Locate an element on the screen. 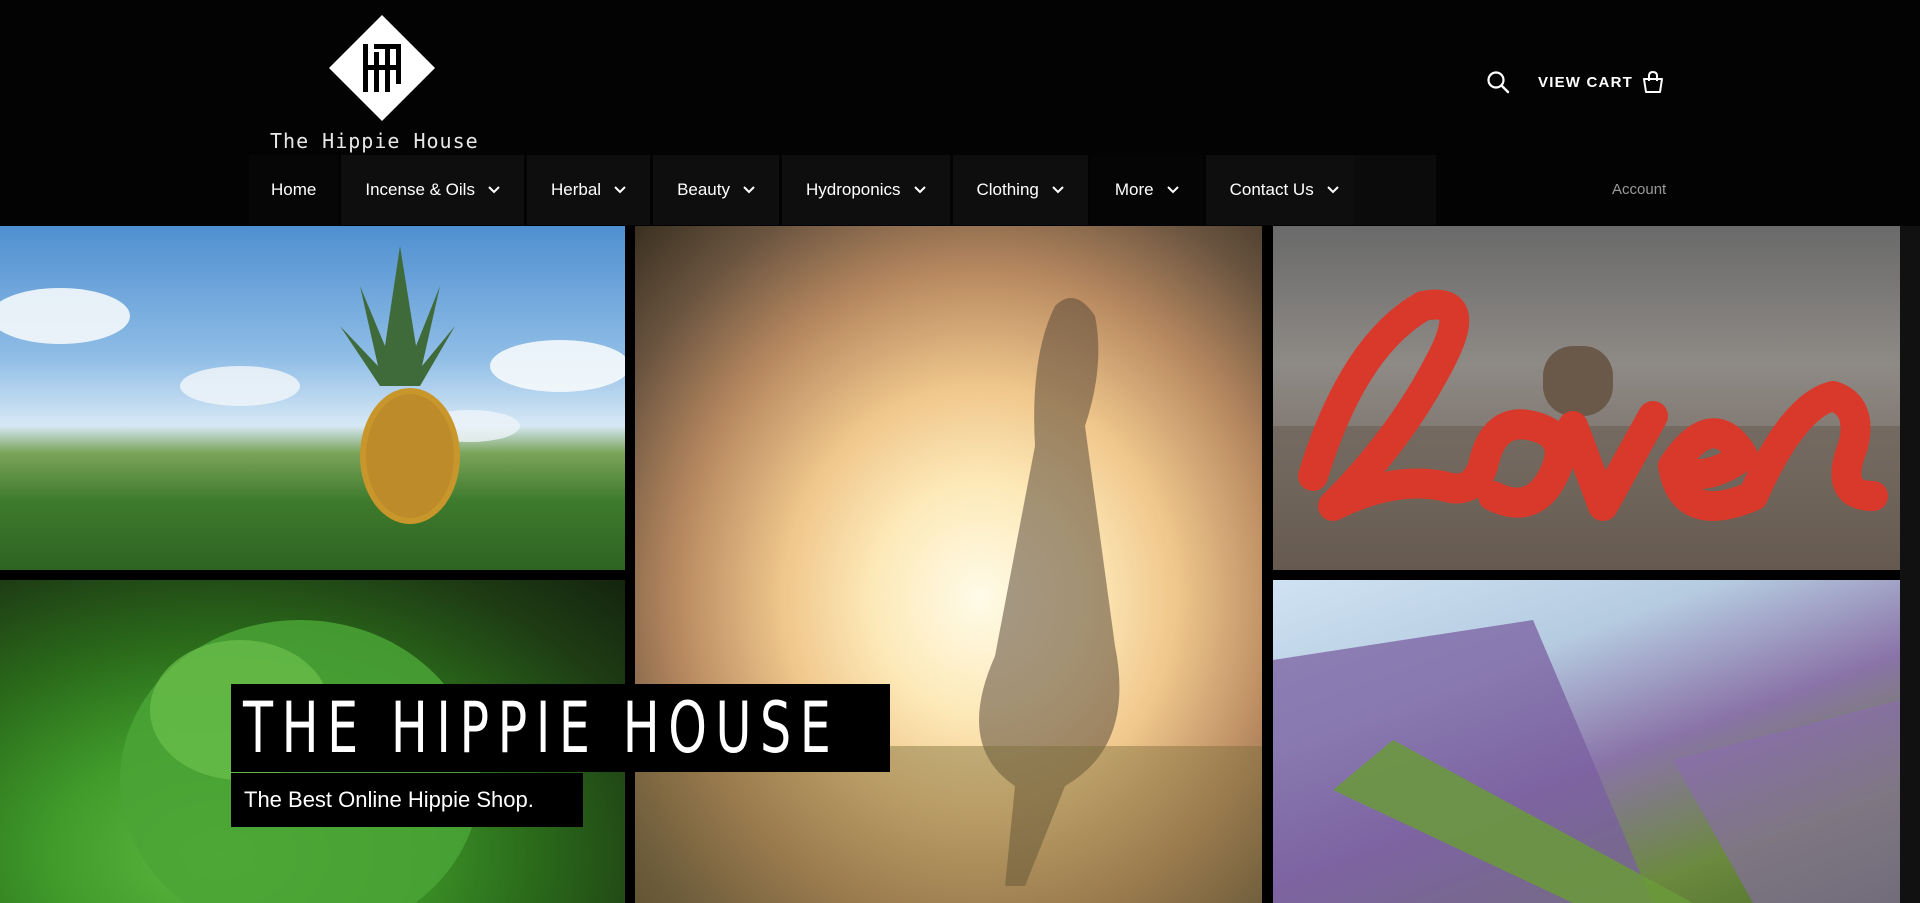 The image size is (1920, 903). hero-tile-lavender is located at coordinates (1586, 741).